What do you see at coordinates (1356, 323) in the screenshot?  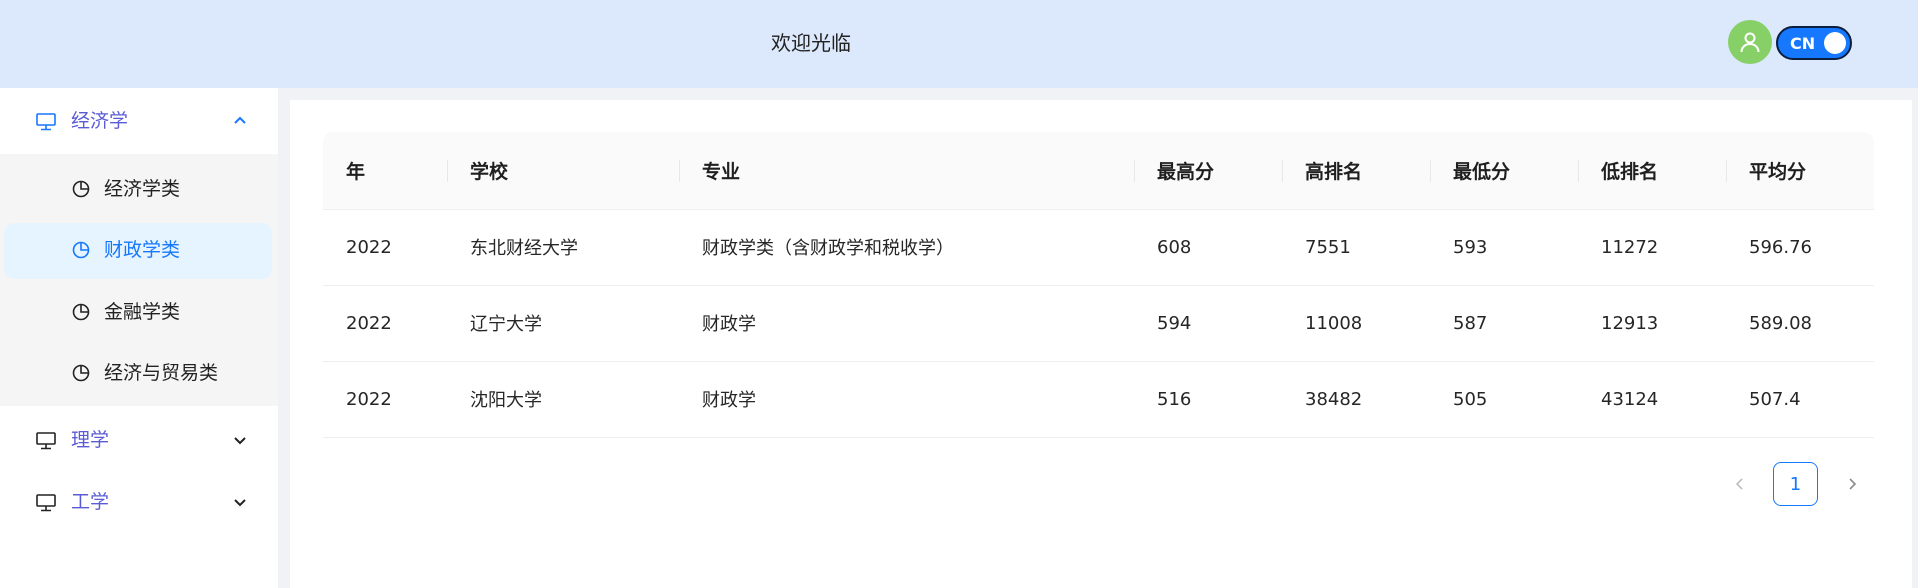 I see `table-cell: 11008` at bounding box center [1356, 323].